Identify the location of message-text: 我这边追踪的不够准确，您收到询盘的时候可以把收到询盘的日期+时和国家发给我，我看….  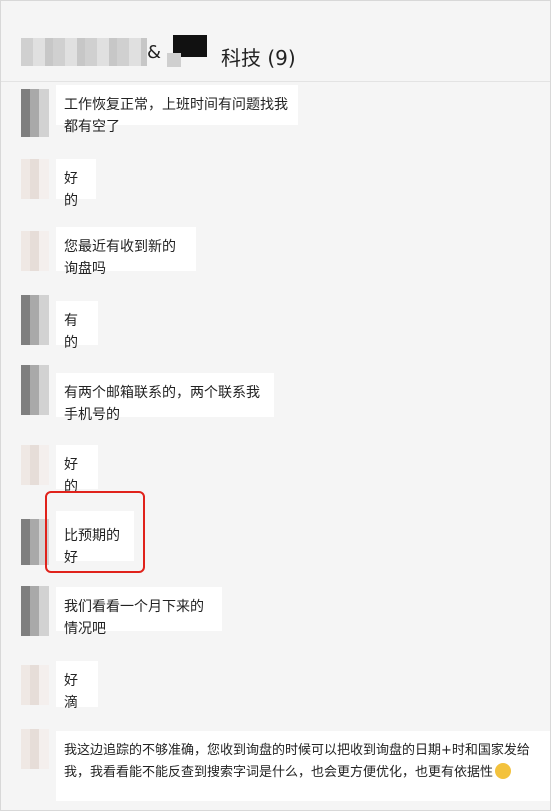
(297, 761).